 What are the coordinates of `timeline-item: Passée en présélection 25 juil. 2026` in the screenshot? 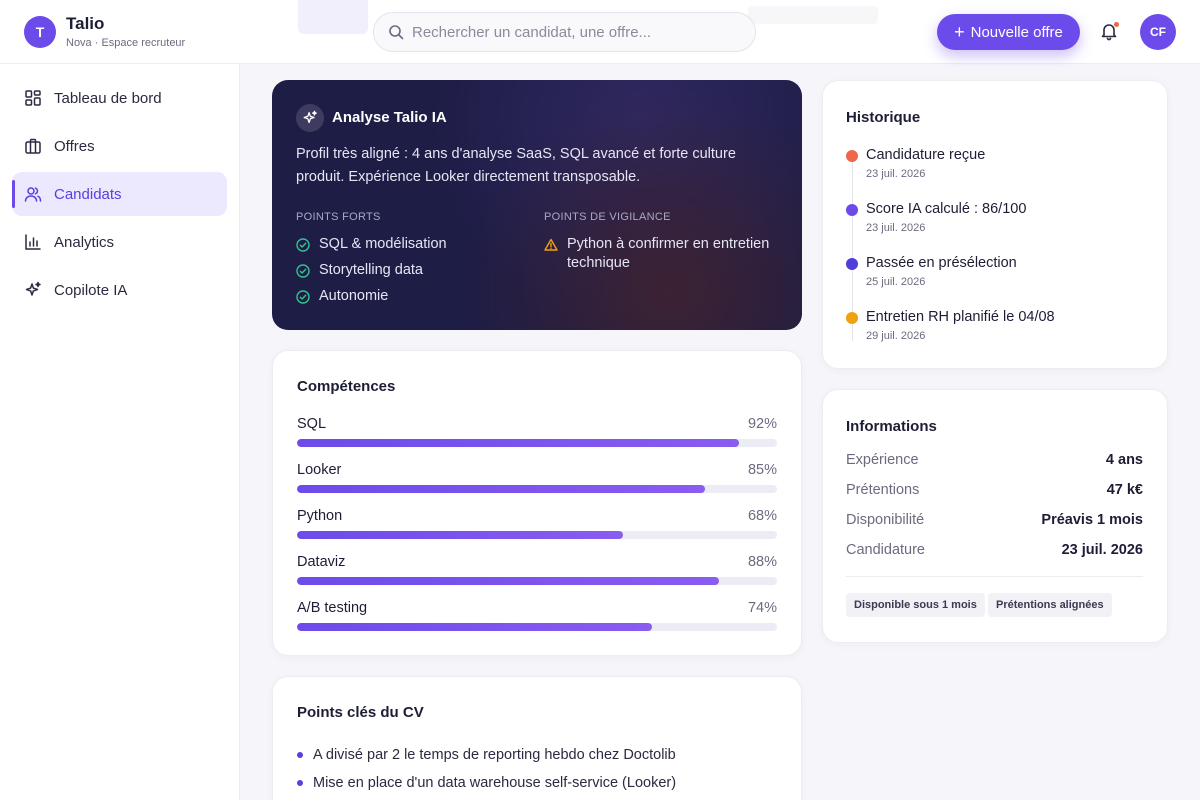 It's located at (931, 270).